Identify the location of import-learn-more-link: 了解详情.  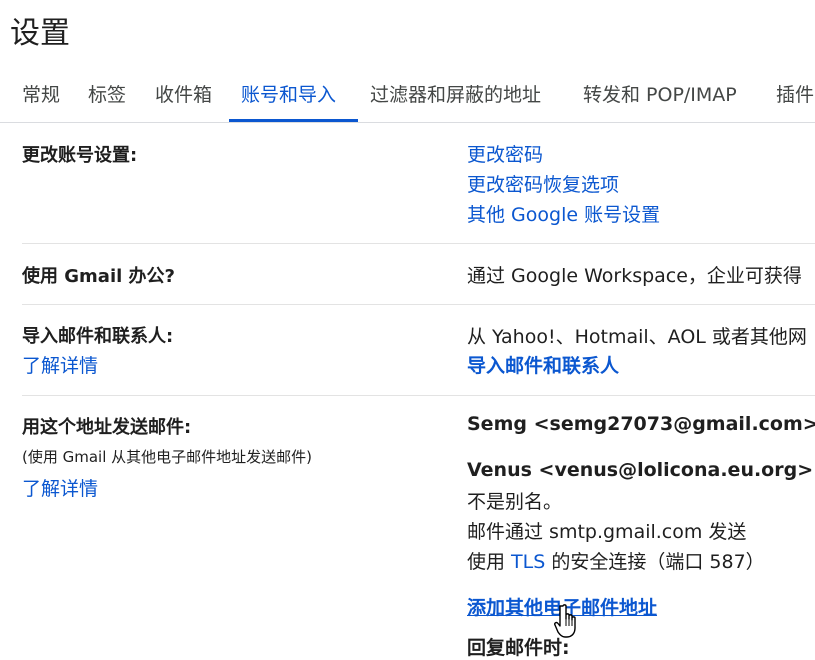
(60, 364).